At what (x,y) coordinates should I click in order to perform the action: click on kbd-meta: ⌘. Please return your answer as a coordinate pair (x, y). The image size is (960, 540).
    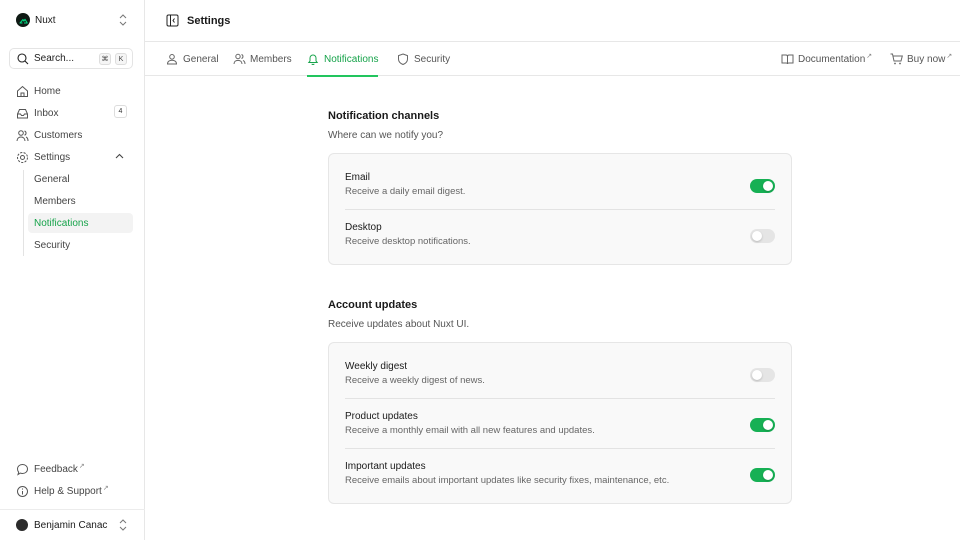
    Looking at the image, I should click on (105, 59).